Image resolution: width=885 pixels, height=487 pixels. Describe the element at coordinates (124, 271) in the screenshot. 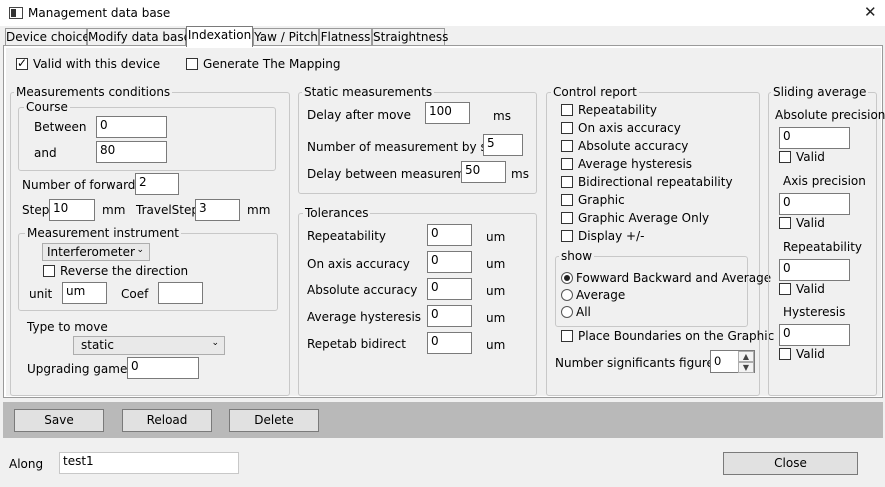

I see `reverse-direction-label: Reverse the direction` at that location.